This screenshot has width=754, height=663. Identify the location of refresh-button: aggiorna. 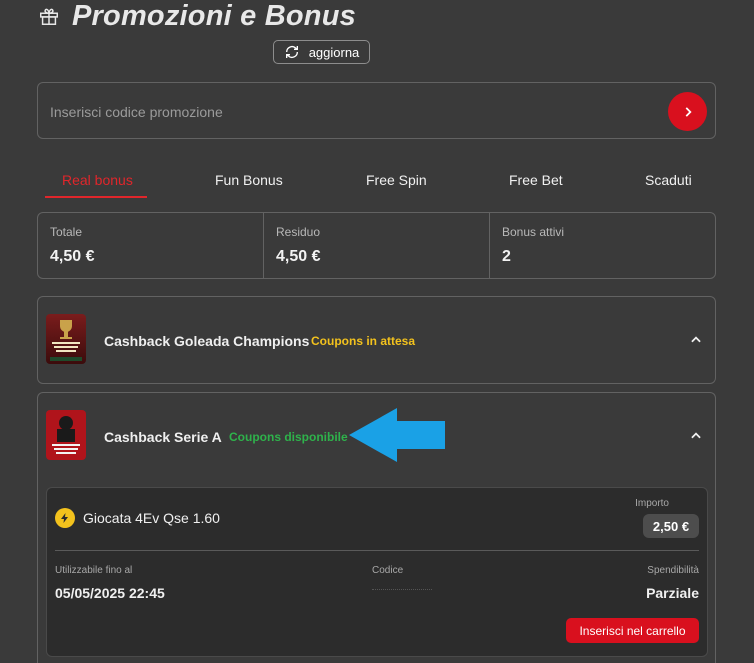
(321, 52).